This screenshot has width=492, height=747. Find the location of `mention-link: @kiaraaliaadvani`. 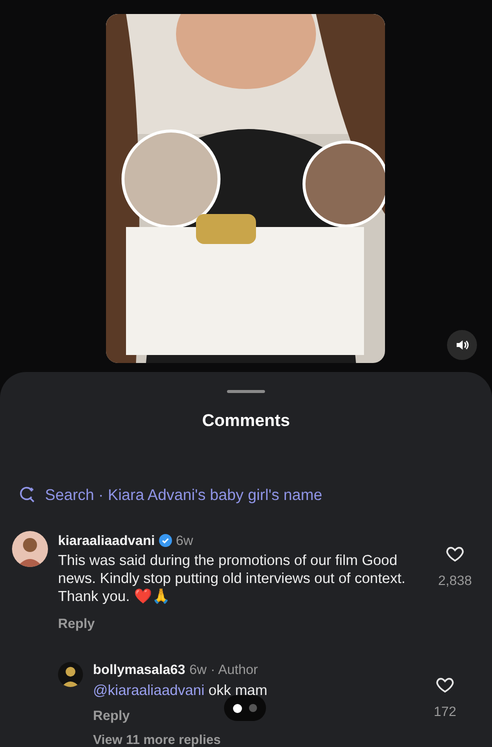

mention-link: @kiaraaliaadvani is located at coordinates (148, 690).